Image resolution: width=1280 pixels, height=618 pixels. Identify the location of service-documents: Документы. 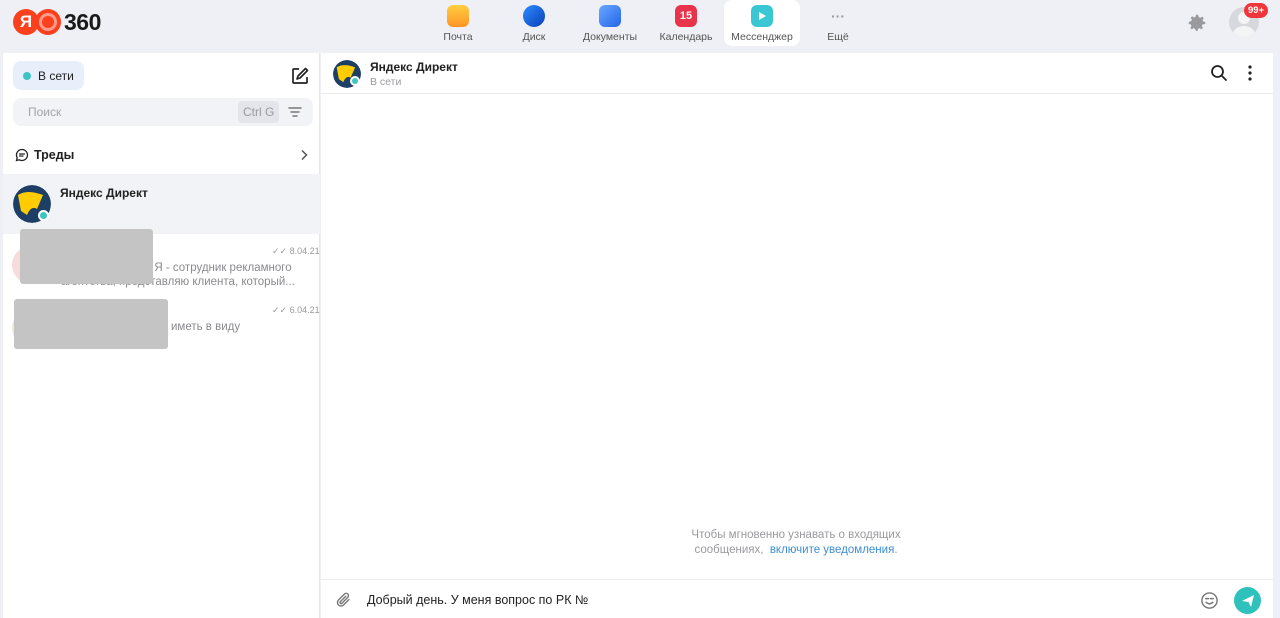
(610, 23).